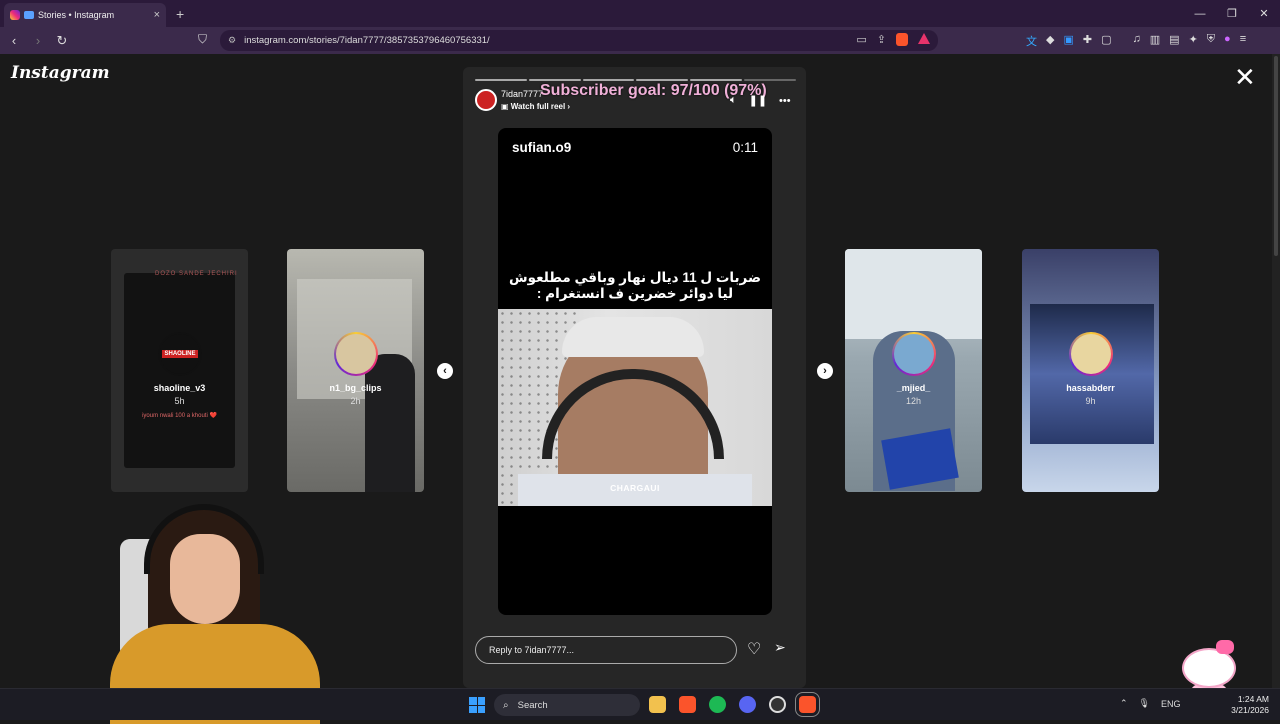 This screenshot has width=1280, height=724. I want to click on video-watermark: CHARGAUI, so click(635, 488).